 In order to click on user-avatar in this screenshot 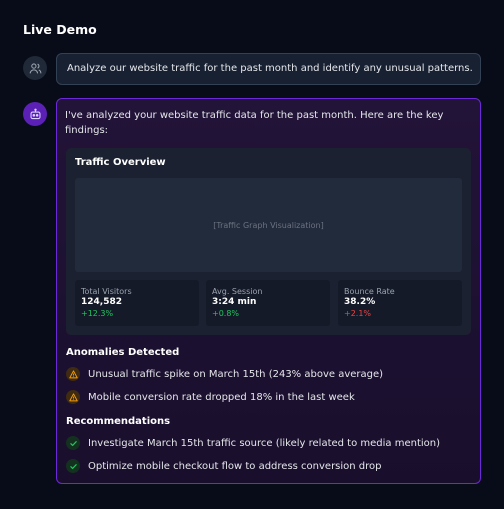, I will do `click(35, 68)`.